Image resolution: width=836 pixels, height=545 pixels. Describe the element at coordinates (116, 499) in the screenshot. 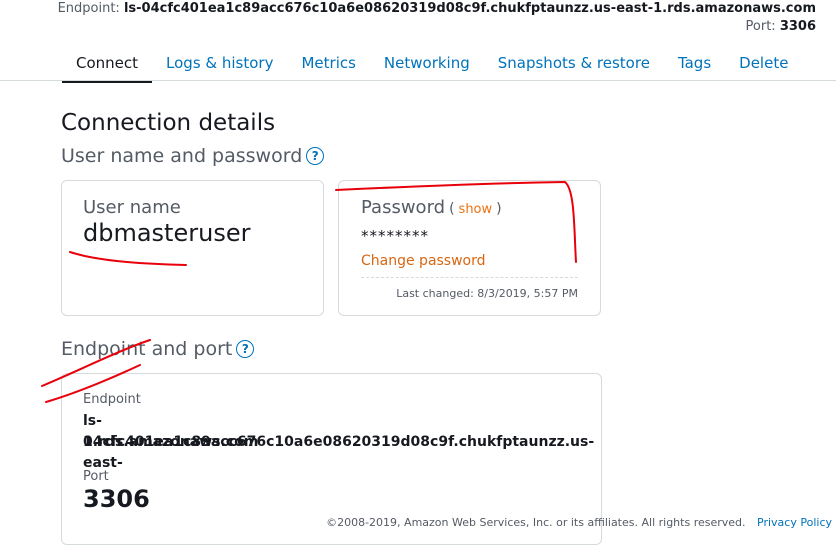

I see `port-value: 3306` at that location.